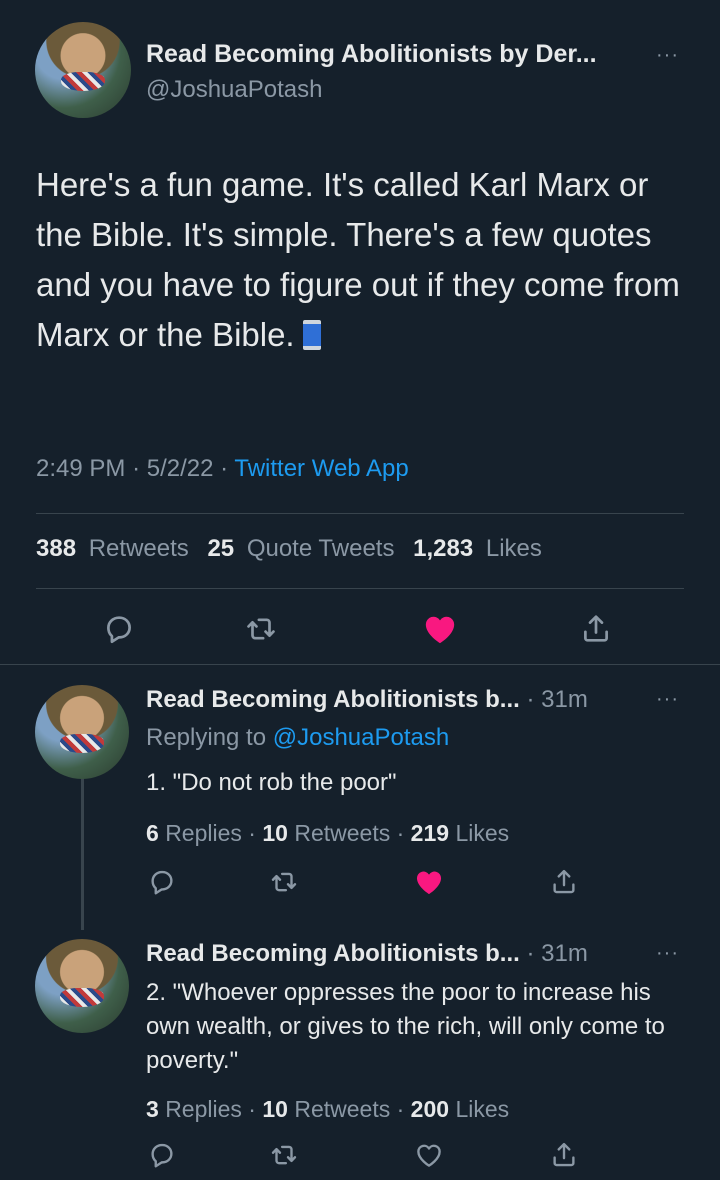  What do you see at coordinates (56, 548) in the screenshot?
I see `retweets-count: 388` at bounding box center [56, 548].